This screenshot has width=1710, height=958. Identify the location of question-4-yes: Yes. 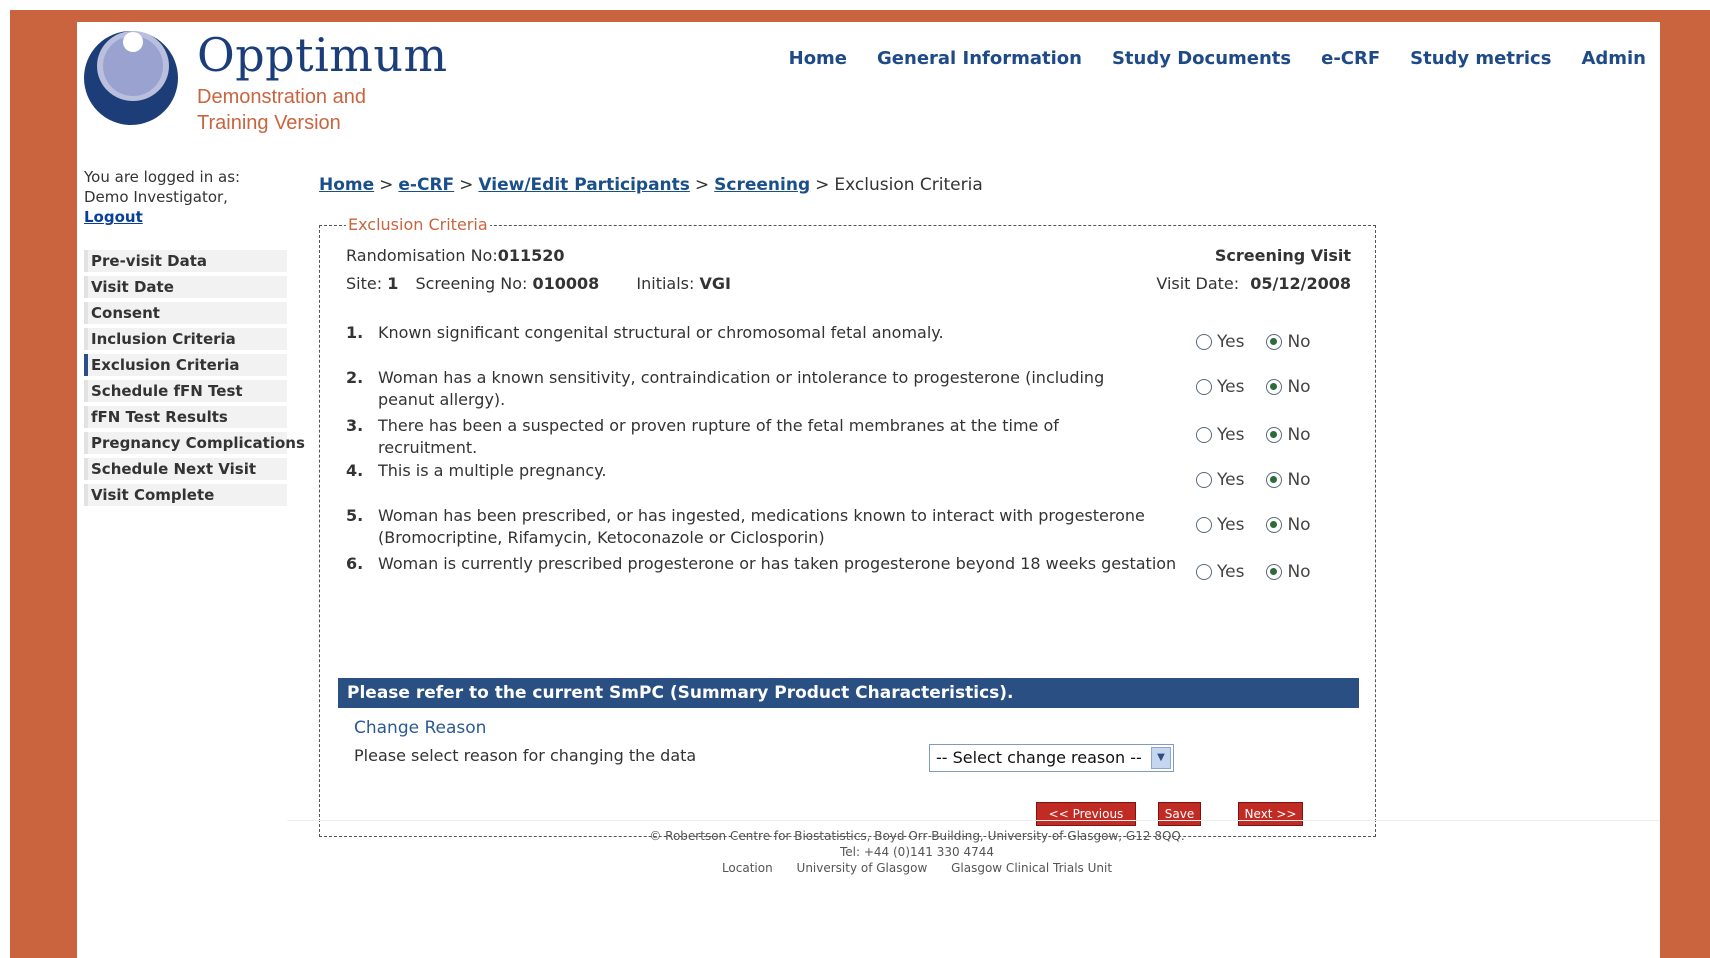
(1220, 480).